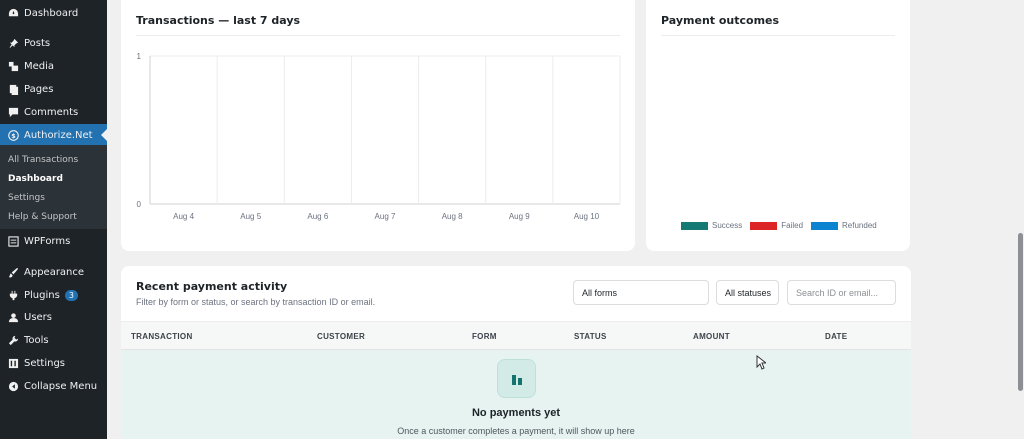  What do you see at coordinates (385, 216) in the screenshot?
I see `x-tick-label: Aug 7` at bounding box center [385, 216].